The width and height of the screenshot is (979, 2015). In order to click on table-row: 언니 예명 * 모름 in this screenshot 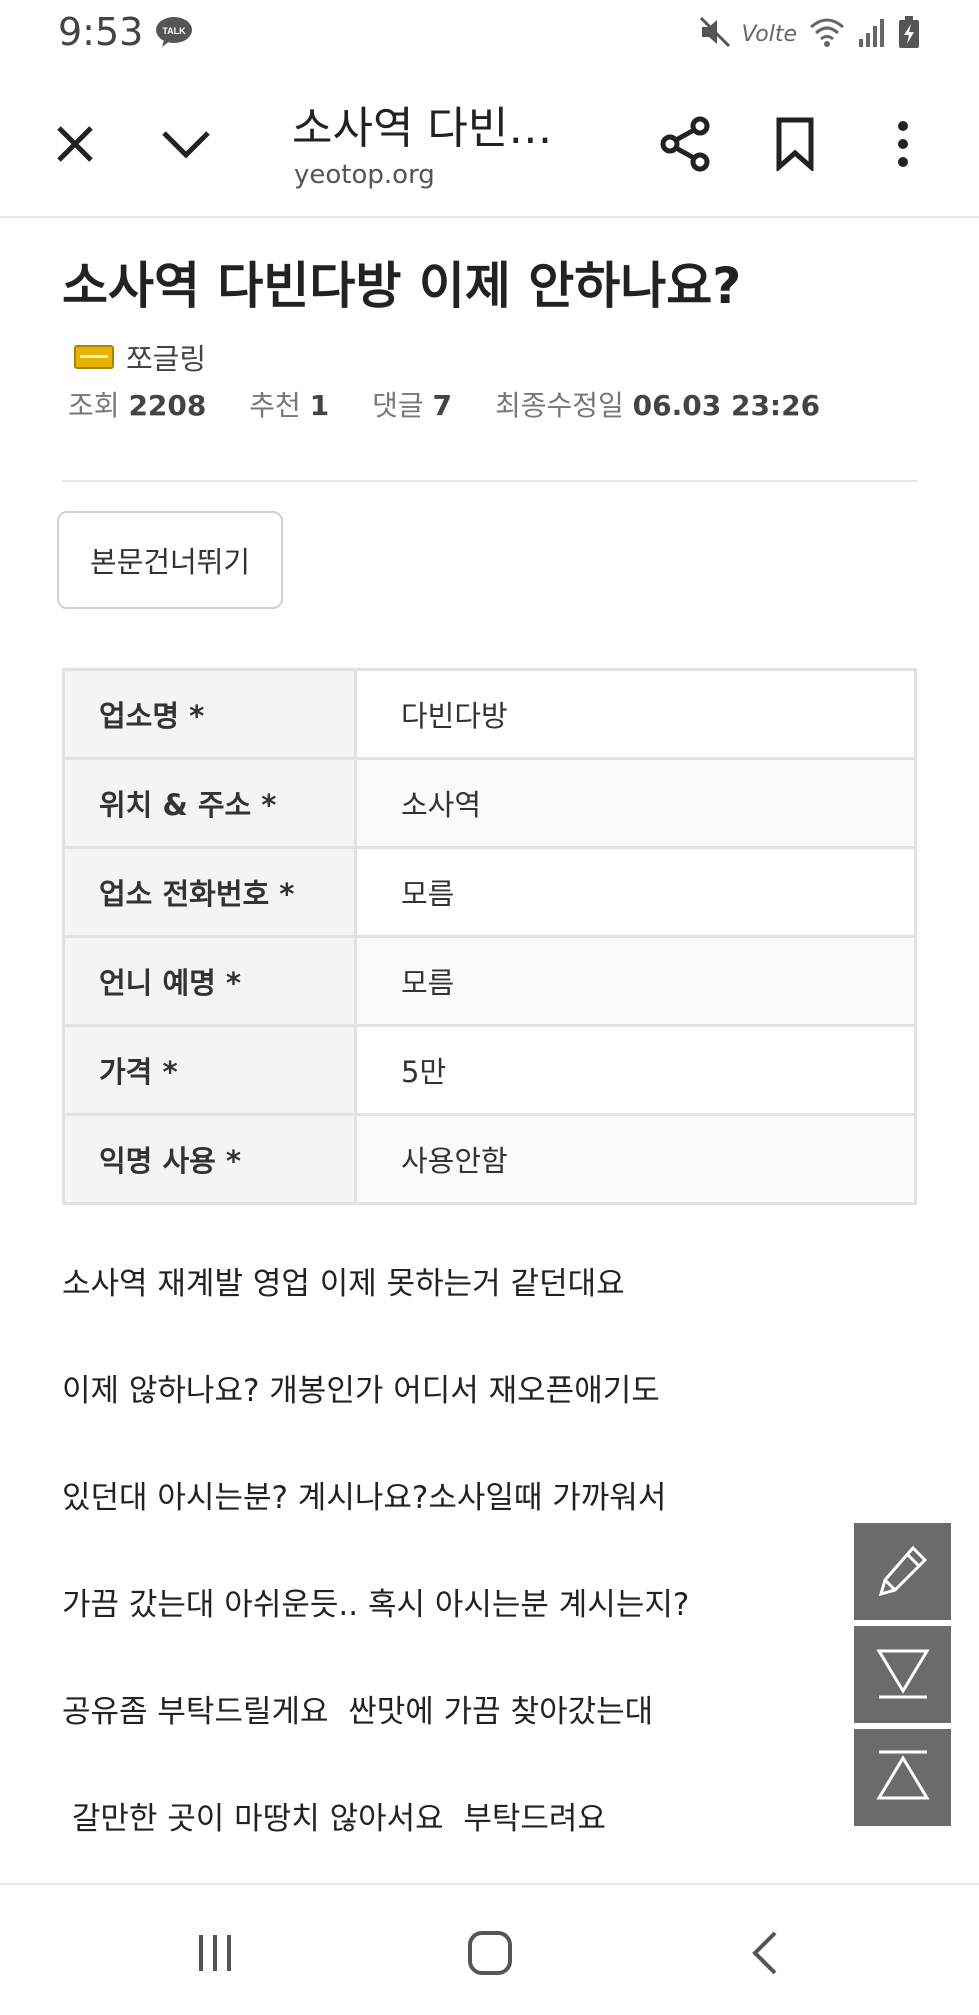, I will do `click(489, 981)`.